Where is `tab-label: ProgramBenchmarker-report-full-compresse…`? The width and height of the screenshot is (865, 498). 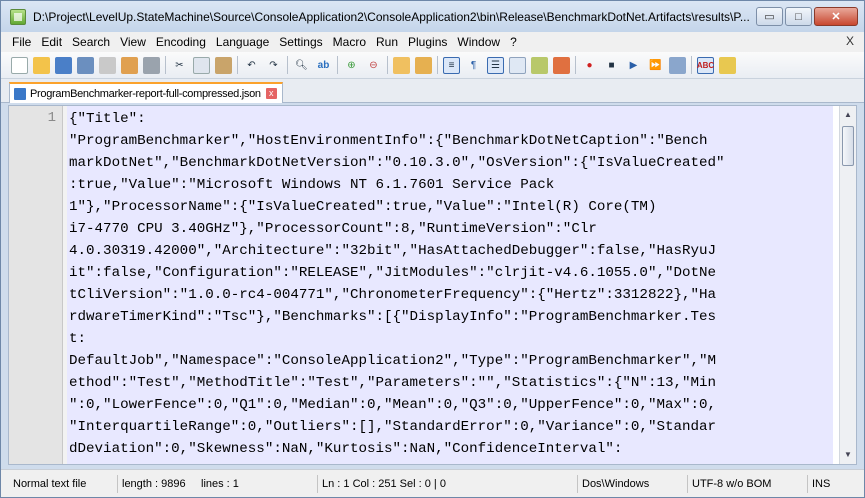 tab-label: ProgramBenchmarker-report-full-compresse… is located at coordinates (145, 93).